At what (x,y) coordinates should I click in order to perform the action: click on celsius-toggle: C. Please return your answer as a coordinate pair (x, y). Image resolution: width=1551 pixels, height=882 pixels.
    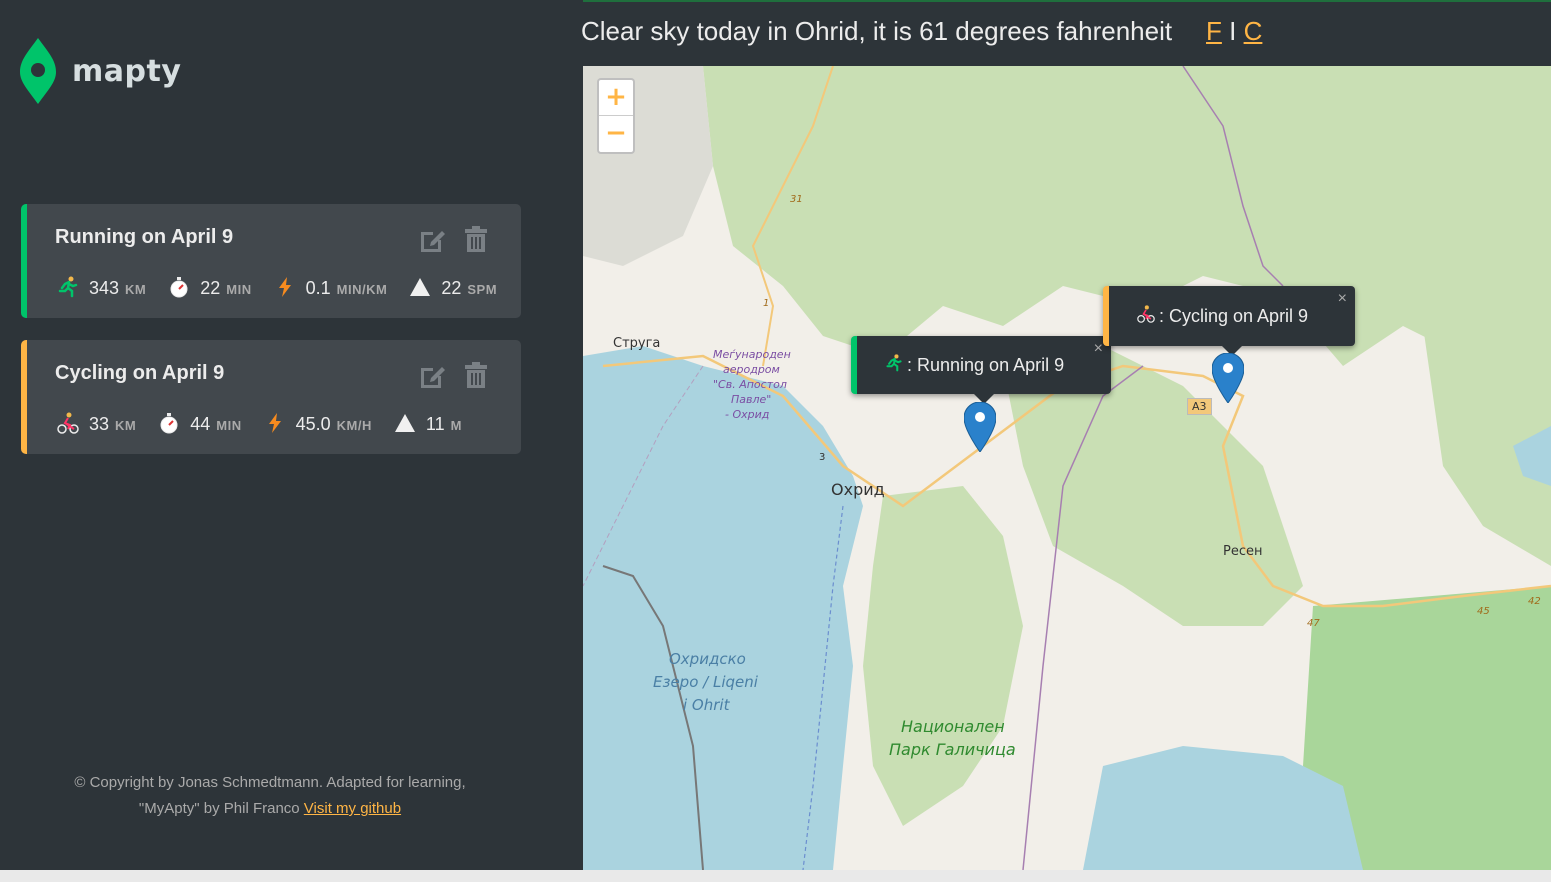
    Looking at the image, I should click on (1253, 31).